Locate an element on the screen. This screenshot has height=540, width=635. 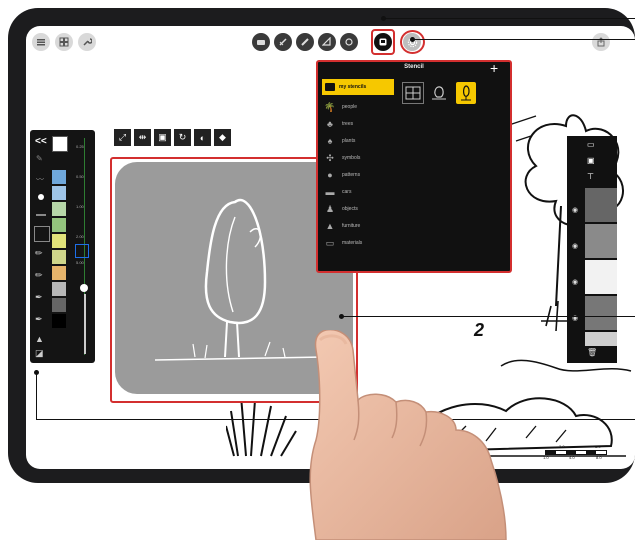
scale-label-bottom-1: 1.0 is located at coordinates (546, 457).